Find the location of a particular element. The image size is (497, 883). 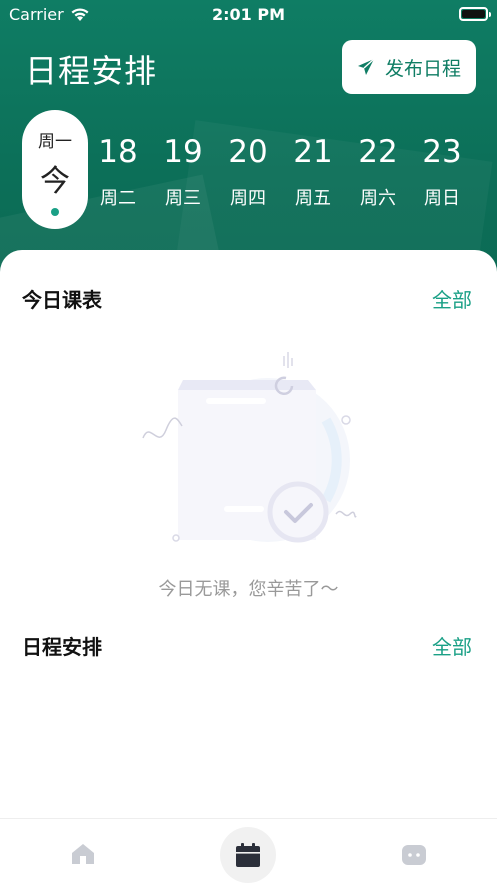

publish-schedule-button: 发布日程 is located at coordinates (409, 67).